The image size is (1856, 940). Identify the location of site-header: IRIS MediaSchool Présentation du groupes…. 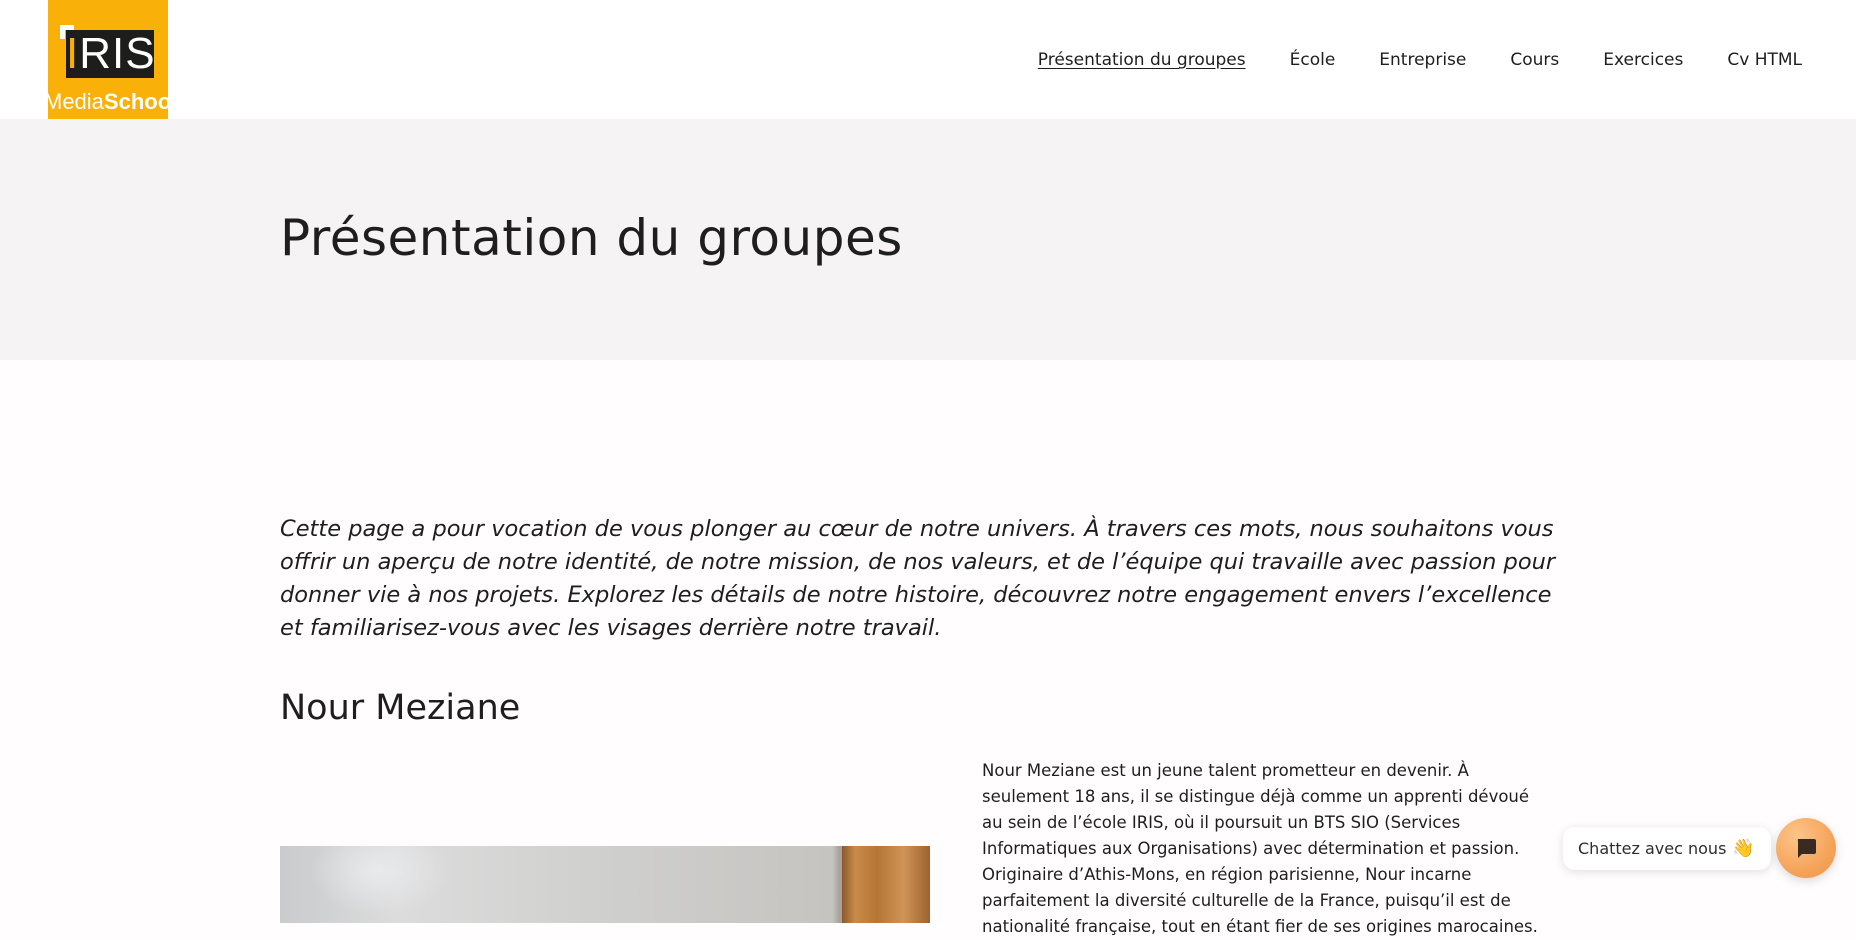
(928, 59).